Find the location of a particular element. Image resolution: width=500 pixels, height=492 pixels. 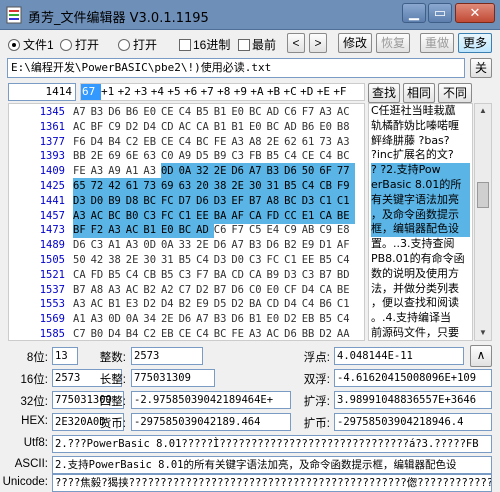

hex-byte: F6 is located at coordinates (82, 142).